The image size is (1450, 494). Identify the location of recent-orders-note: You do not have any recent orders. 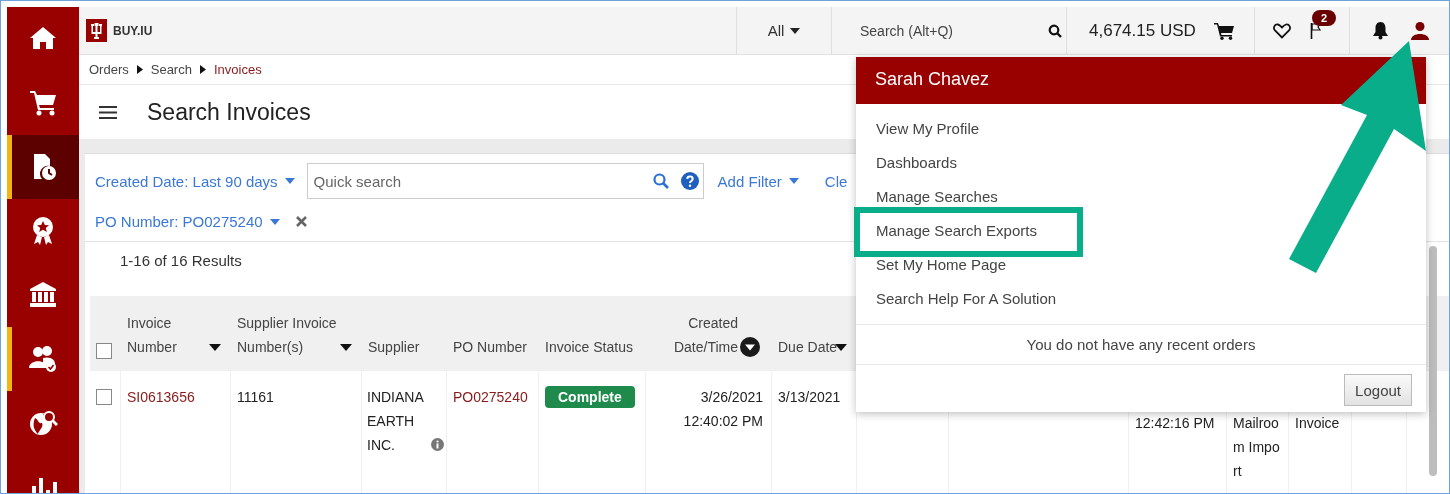
(1141, 345).